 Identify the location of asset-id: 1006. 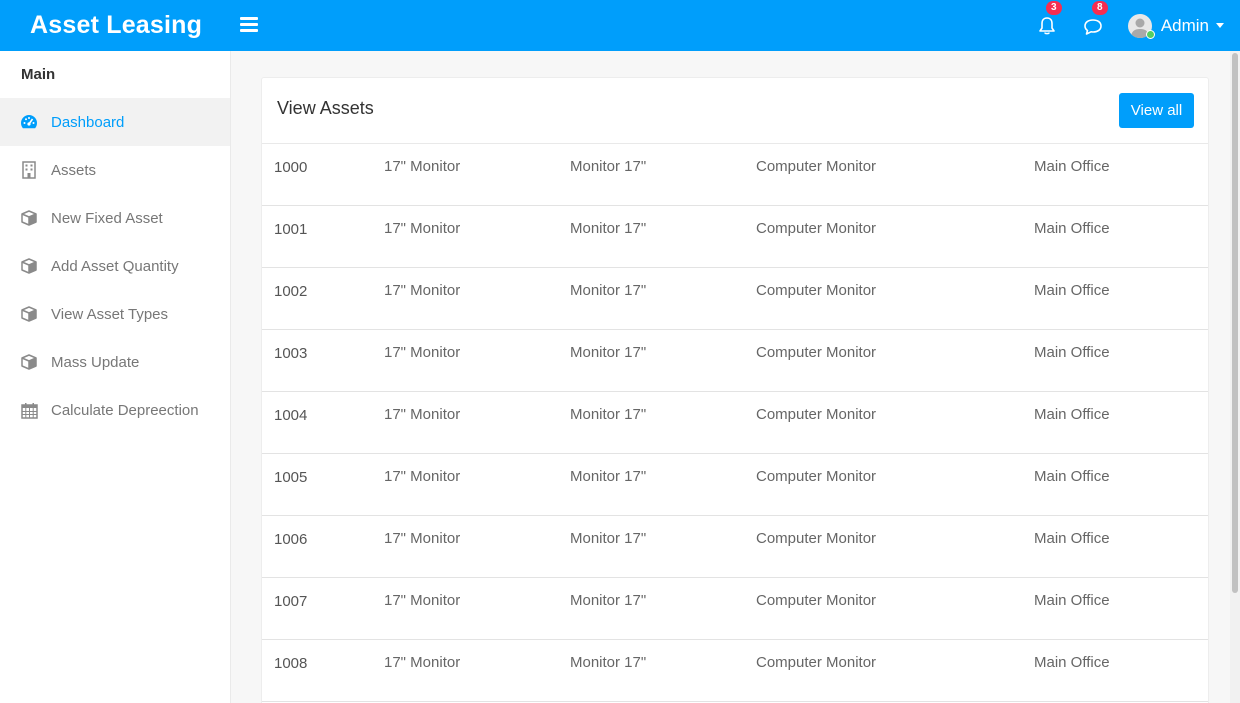
(291, 539).